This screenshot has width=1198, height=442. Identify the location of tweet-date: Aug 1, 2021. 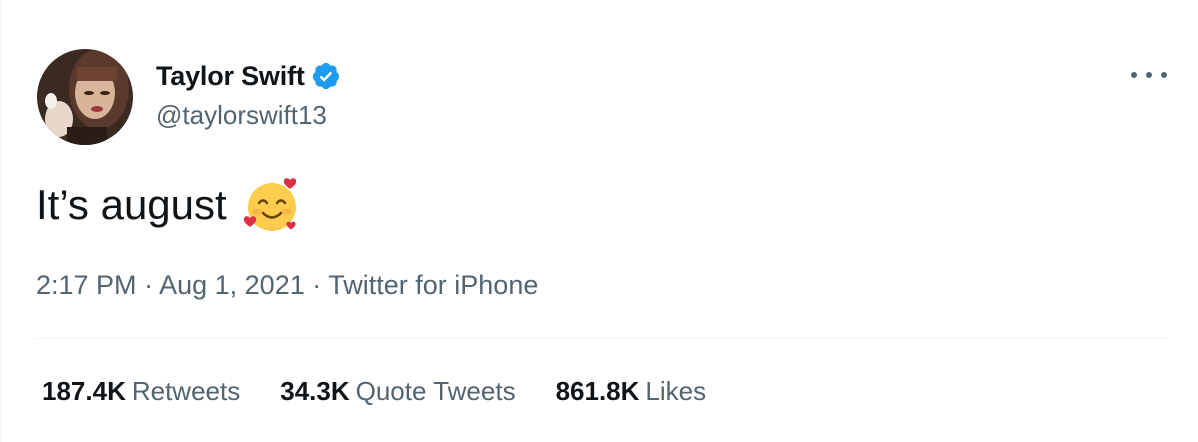
(232, 285).